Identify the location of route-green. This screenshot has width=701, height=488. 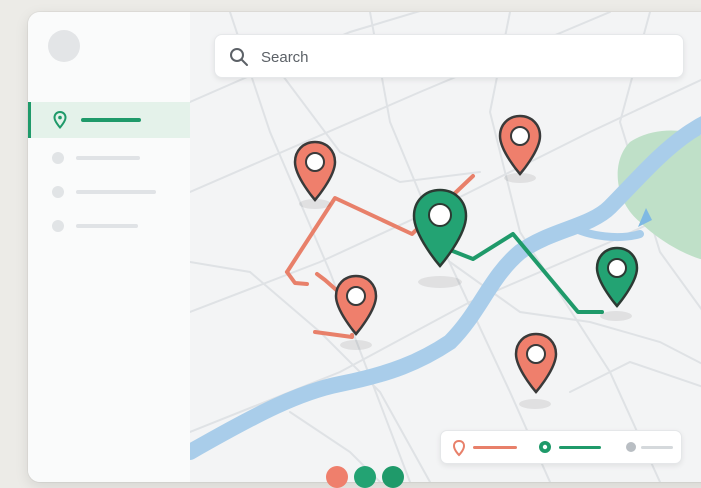
(523, 273).